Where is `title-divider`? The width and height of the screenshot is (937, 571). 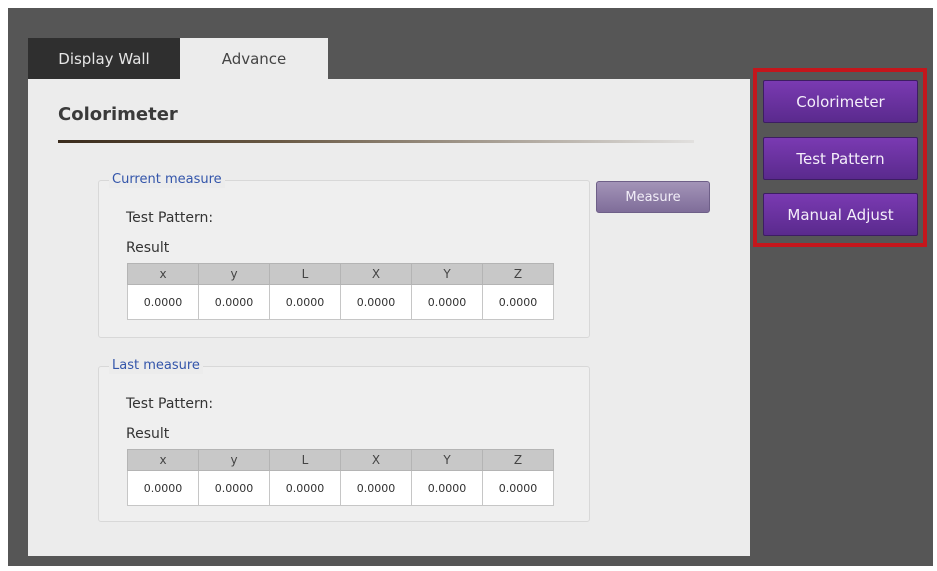 title-divider is located at coordinates (376, 141).